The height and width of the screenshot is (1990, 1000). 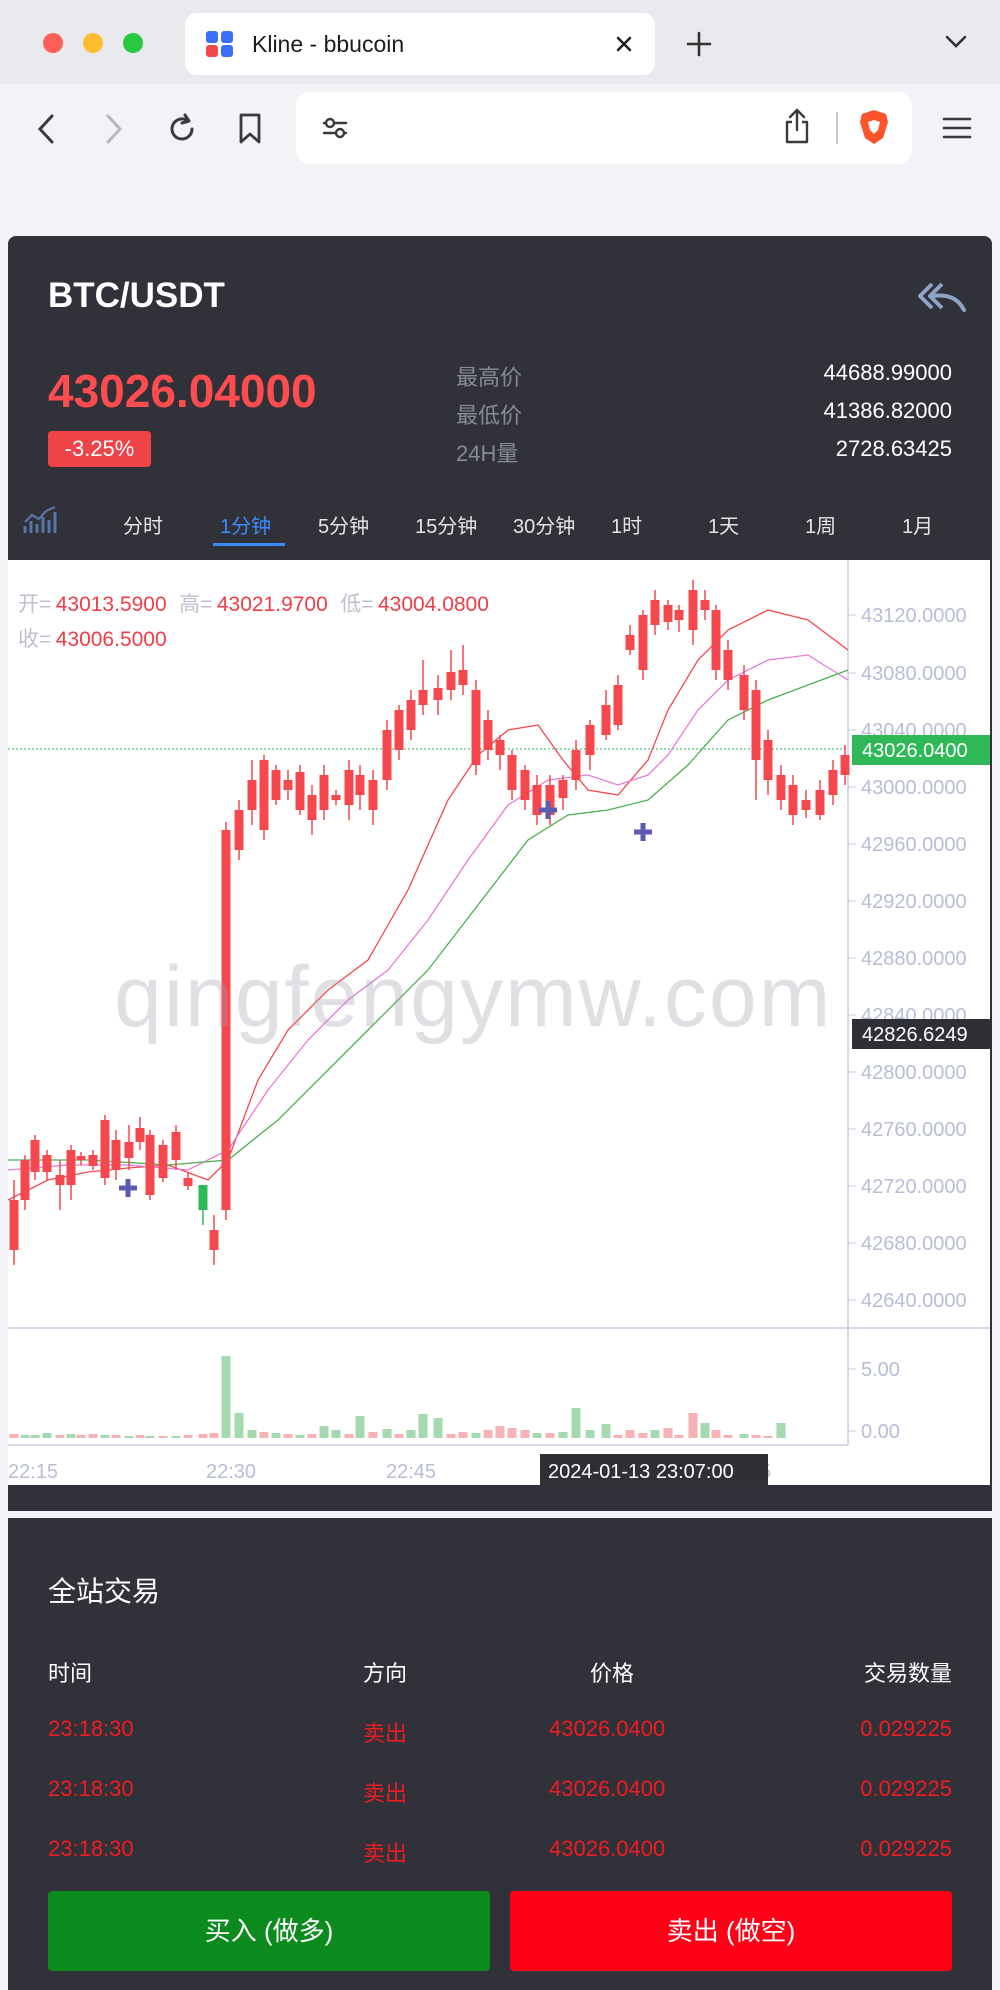 What do you see at coordinates (487, 453) in the screenshot?
I see `stat-volume-label: 24H量` at bounding box center [487, 453].